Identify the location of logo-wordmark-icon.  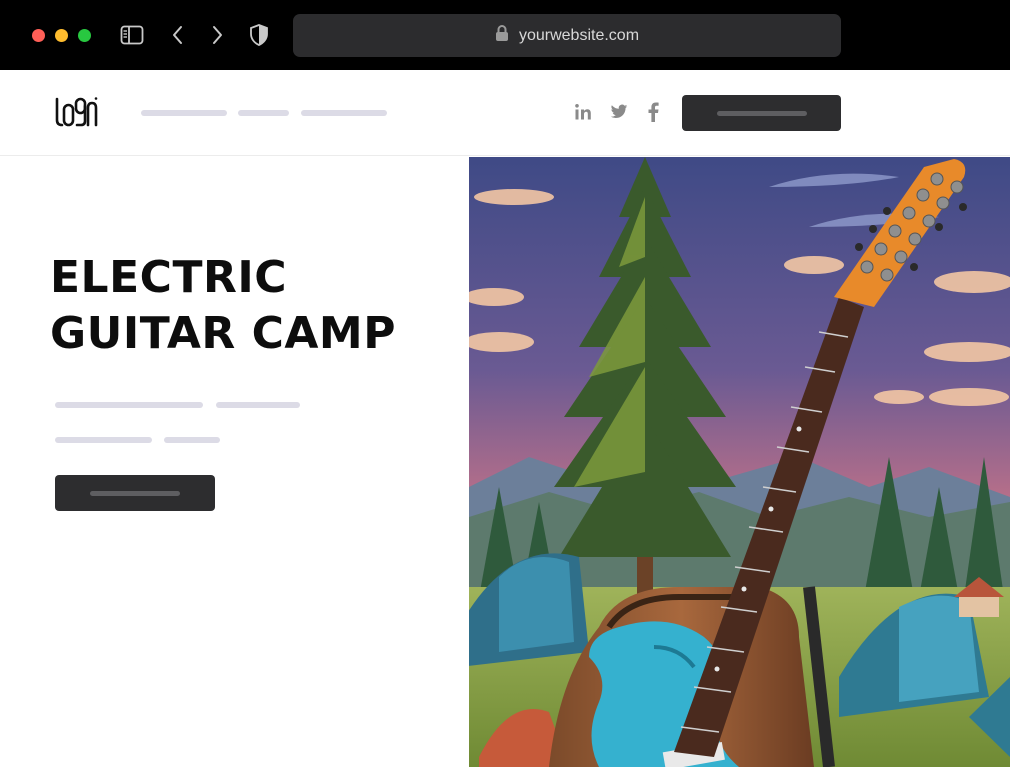
(76, 112).